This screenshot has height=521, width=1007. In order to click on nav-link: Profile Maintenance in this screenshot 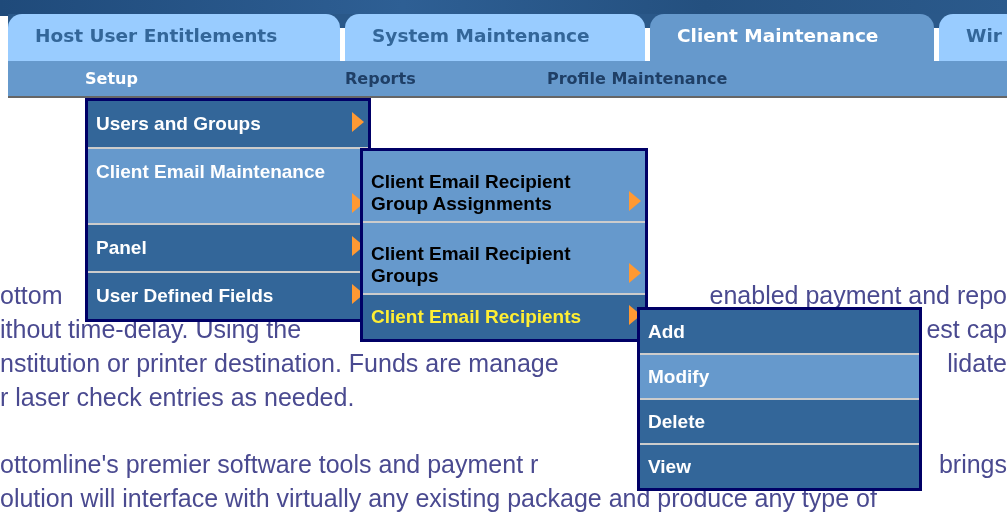, I will do `click(637, 78)`.